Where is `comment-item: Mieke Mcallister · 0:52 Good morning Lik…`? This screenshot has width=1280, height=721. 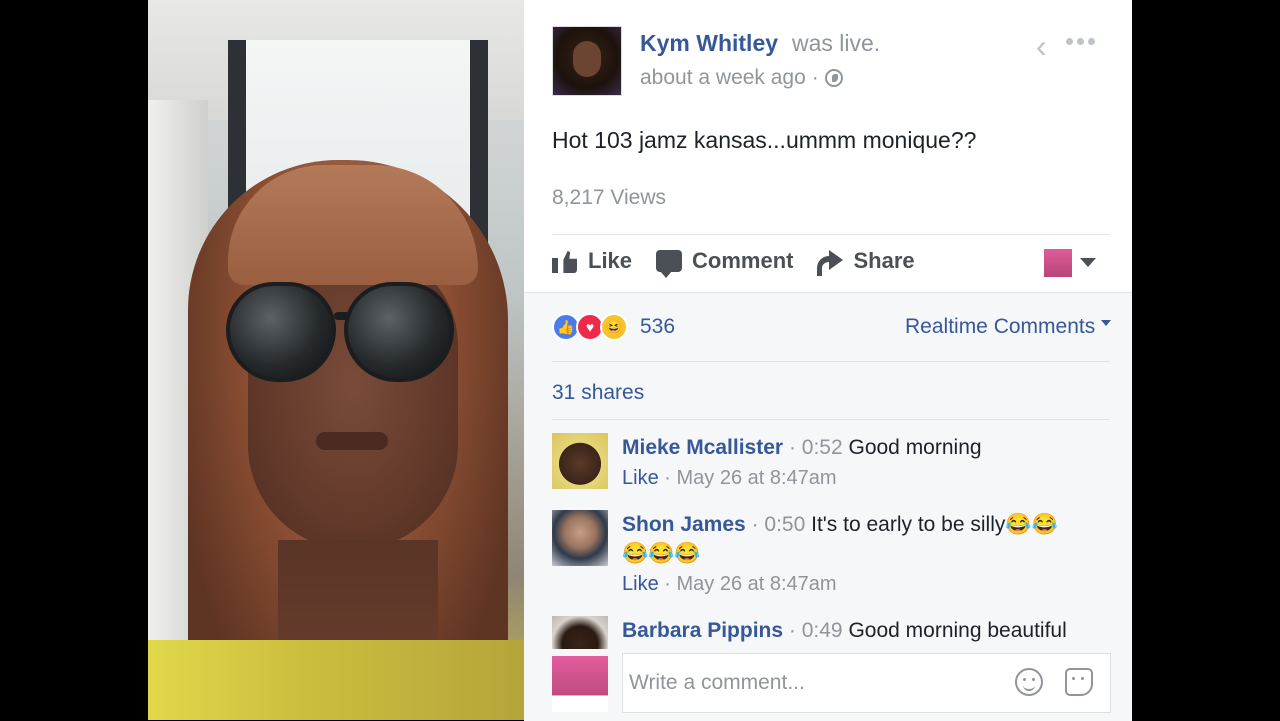 comment-item: Mieke Mcallister · 0:52 Good morning Lik… is located at coordinates (832, 463).